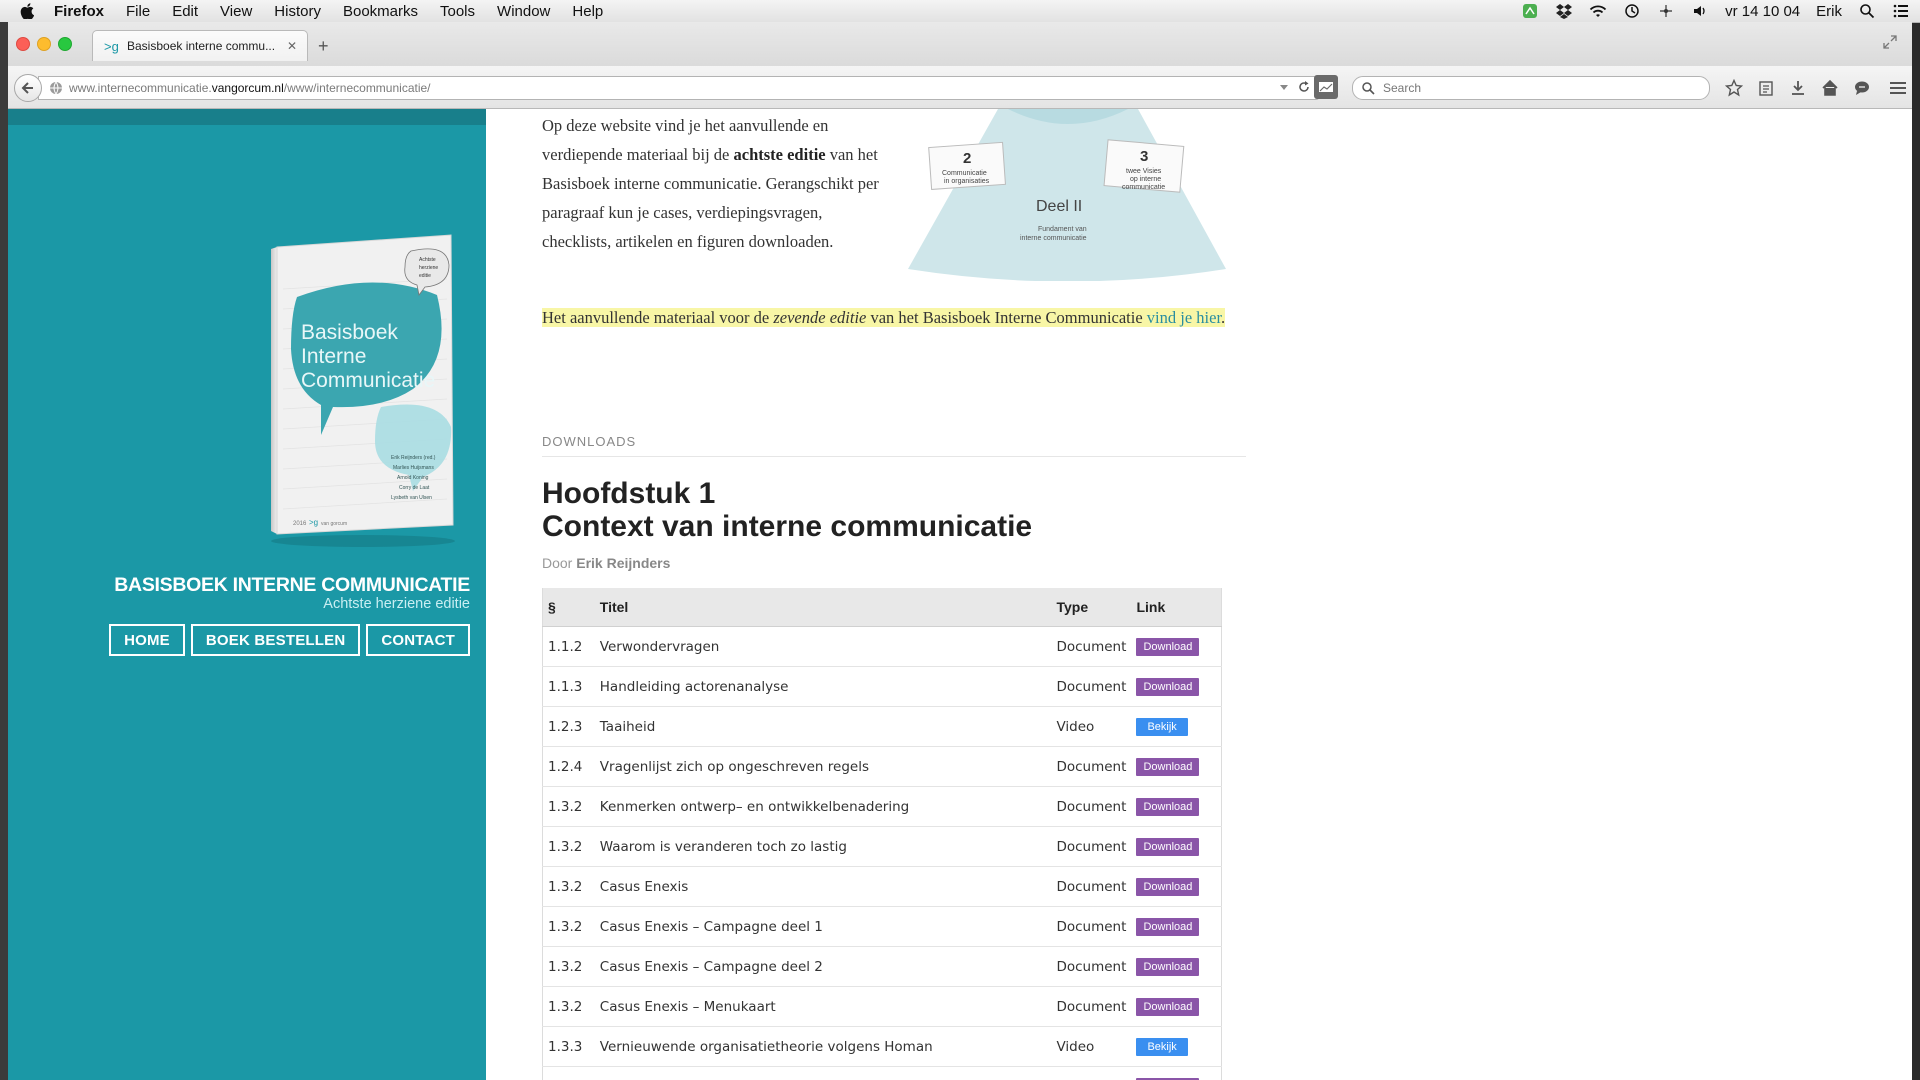  I want to click on seventh-edition-link: vind je hier, so click(1184, 317).